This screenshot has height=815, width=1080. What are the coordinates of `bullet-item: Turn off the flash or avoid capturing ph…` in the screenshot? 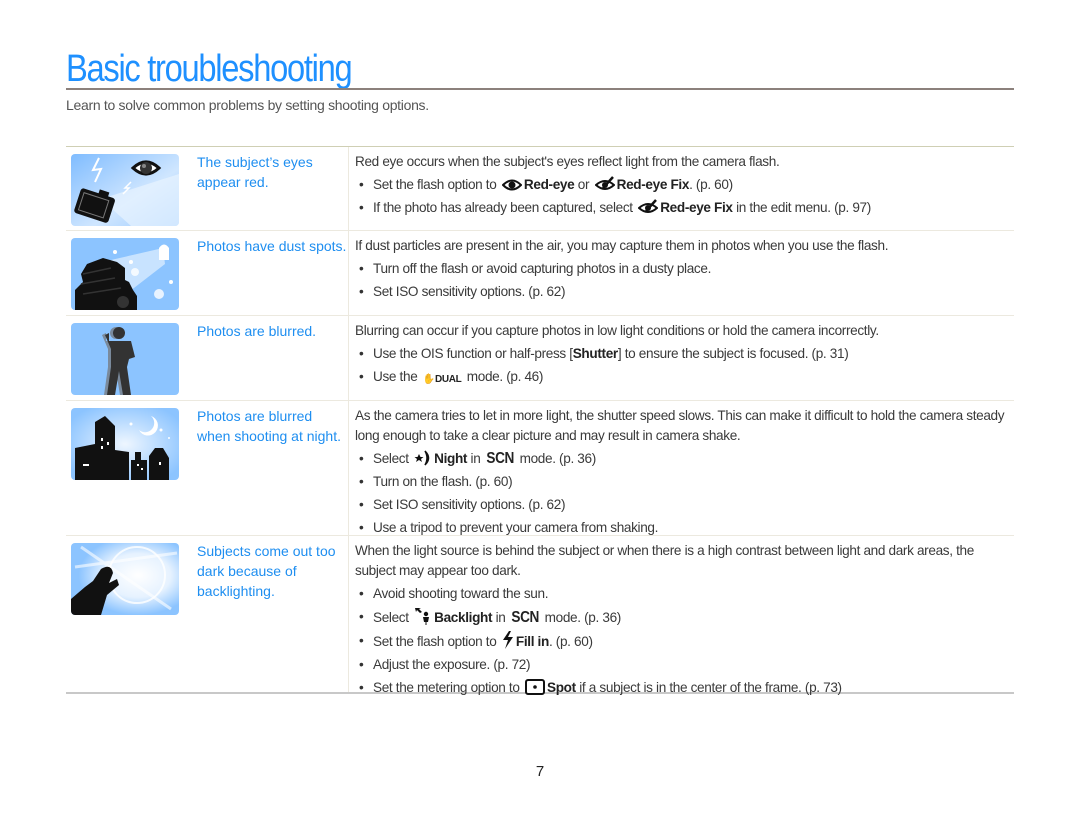 It's located at (684, 269).